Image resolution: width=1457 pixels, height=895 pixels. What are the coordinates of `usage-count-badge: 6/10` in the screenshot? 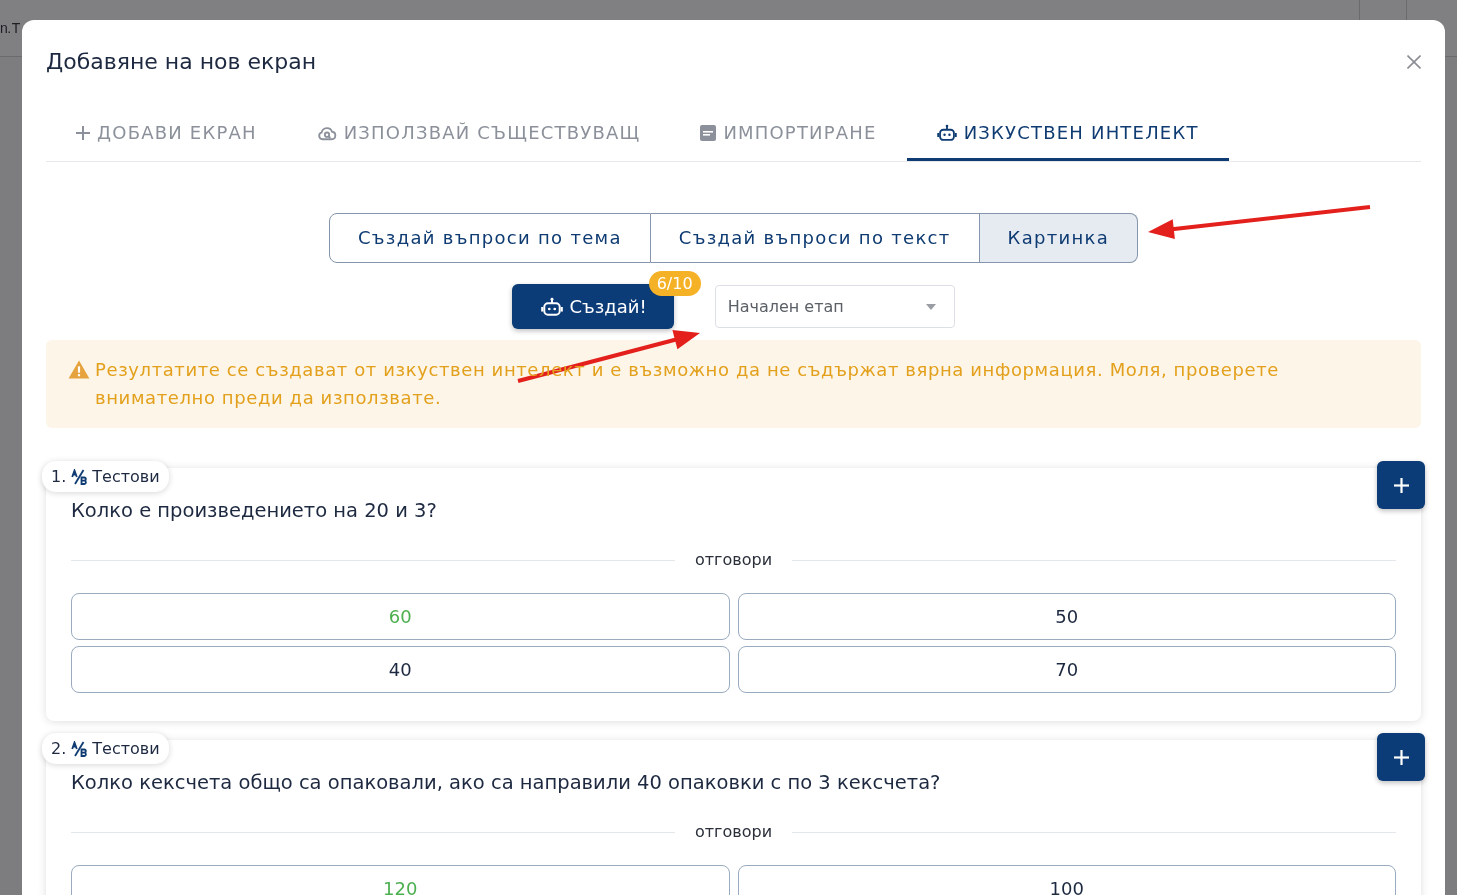 It's located at (674, 283).